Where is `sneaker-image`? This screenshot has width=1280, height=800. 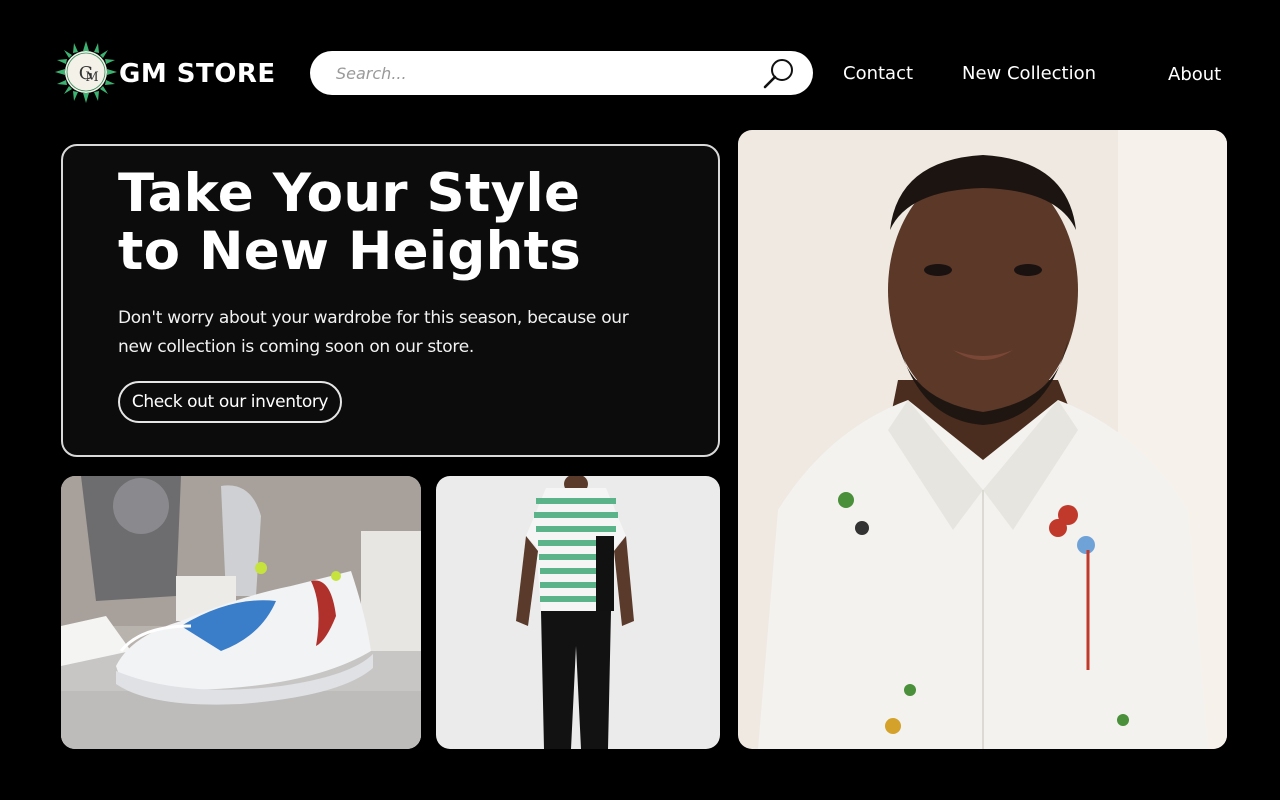 sneaker-image is located at coordinates (241, 612).